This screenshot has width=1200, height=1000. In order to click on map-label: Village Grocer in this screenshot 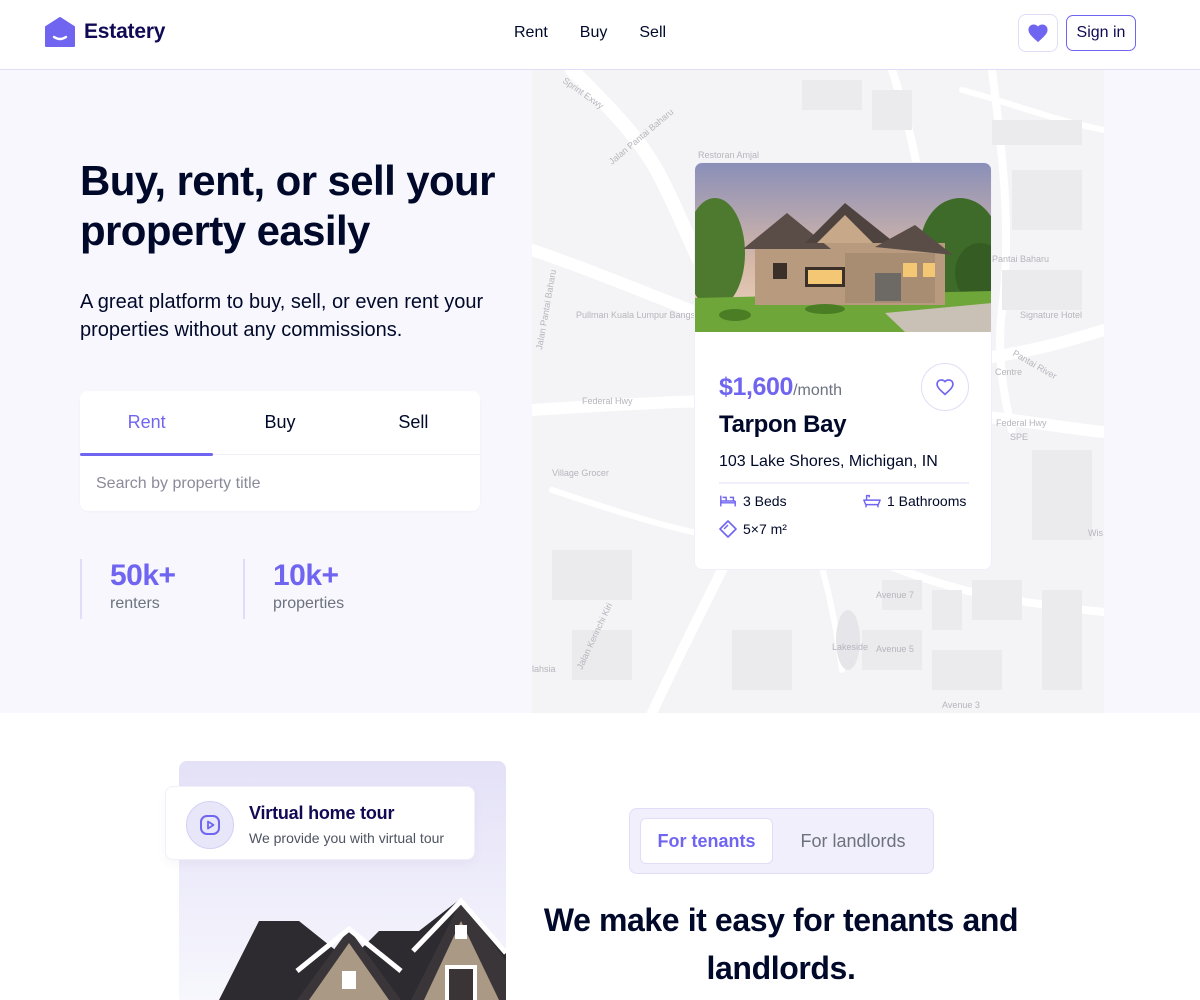, I will do `click(580, 473)`.